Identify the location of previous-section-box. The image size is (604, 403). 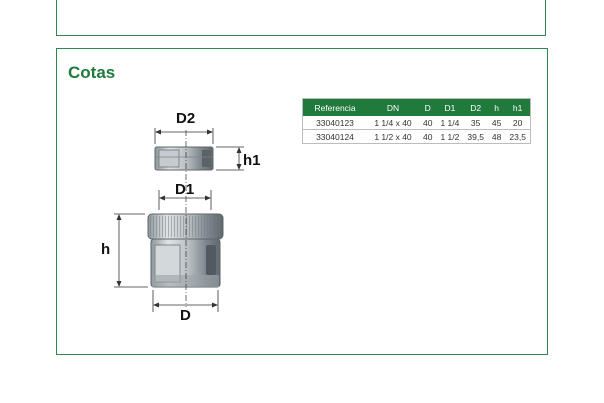
(301, 18).